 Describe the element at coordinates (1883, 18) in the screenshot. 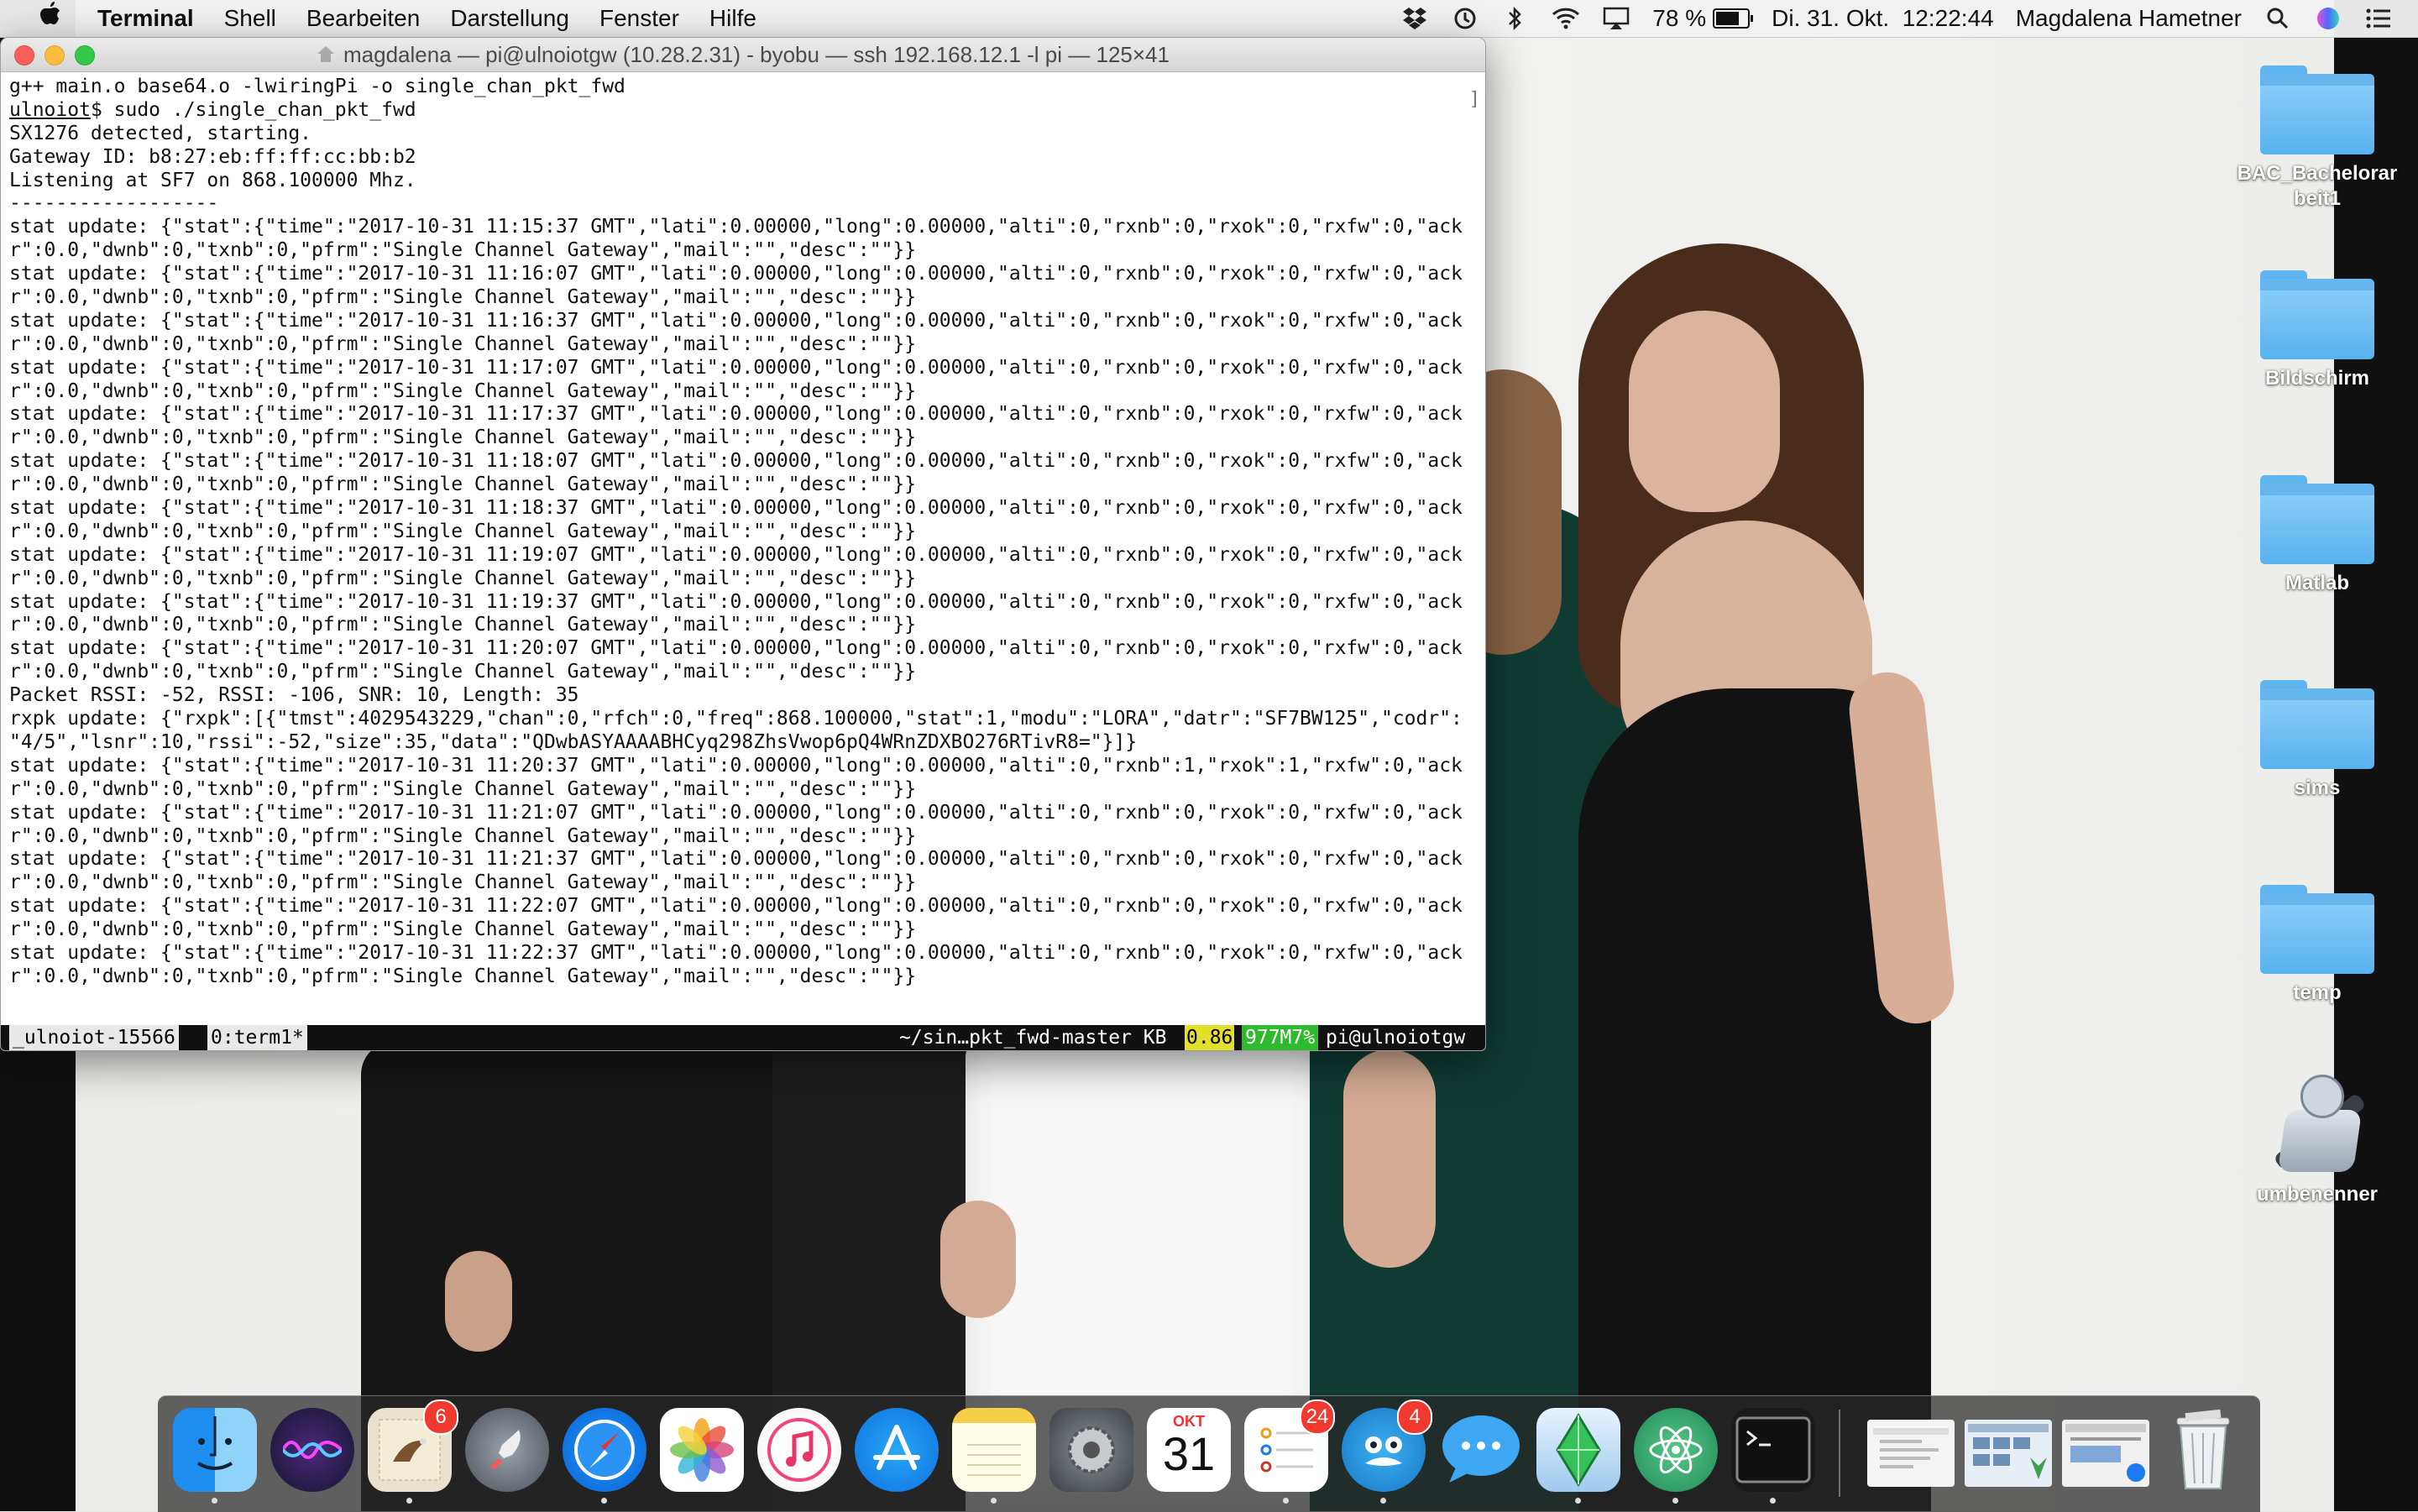

I see `menubar-clock: Di. 31. Okt. 12:22:44` at that location.